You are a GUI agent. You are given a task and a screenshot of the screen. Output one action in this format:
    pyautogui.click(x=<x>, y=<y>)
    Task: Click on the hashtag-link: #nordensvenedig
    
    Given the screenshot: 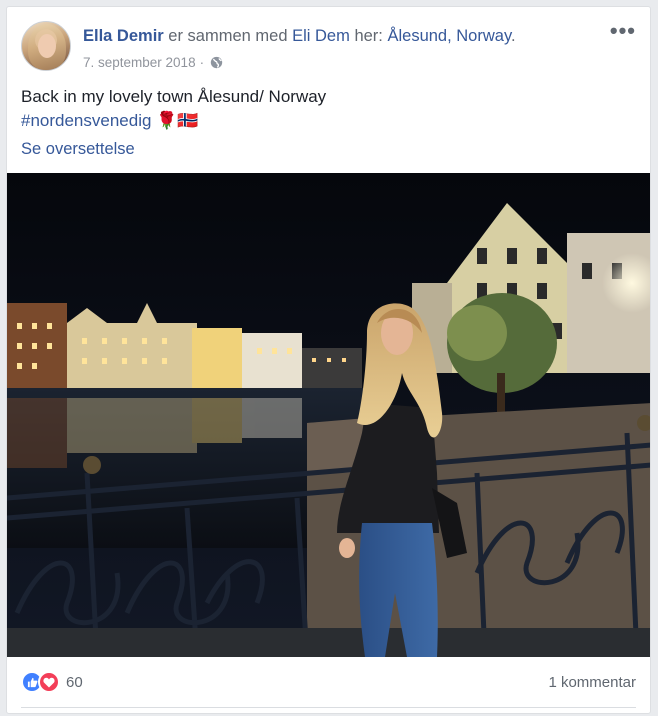 What is the action you would take?
    pyautogui.click(x=86, y=120)
    